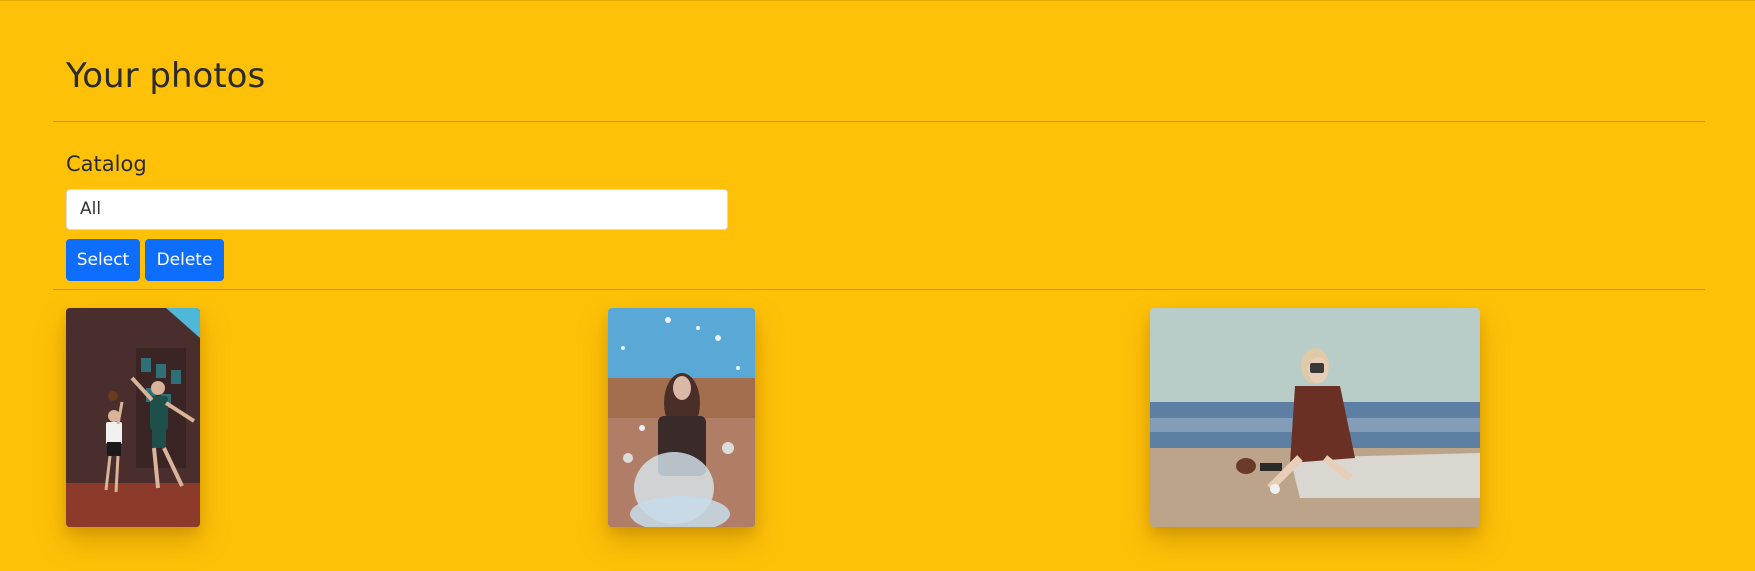  What do you see at coordinates (91, 209) in the screenshot?
I see `catalog-select-value: All` at bounding box center [91, 209].